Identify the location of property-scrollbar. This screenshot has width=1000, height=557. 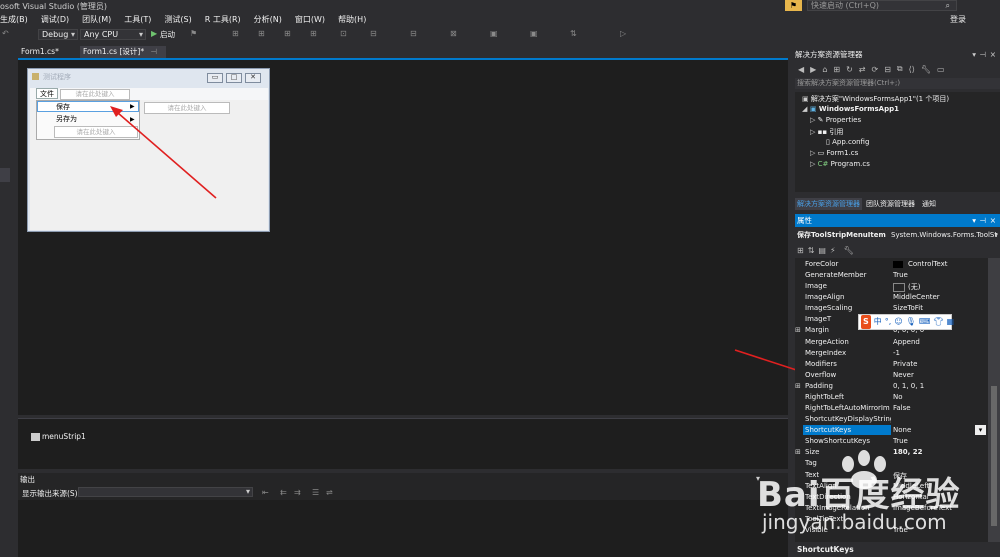
(994, 400).